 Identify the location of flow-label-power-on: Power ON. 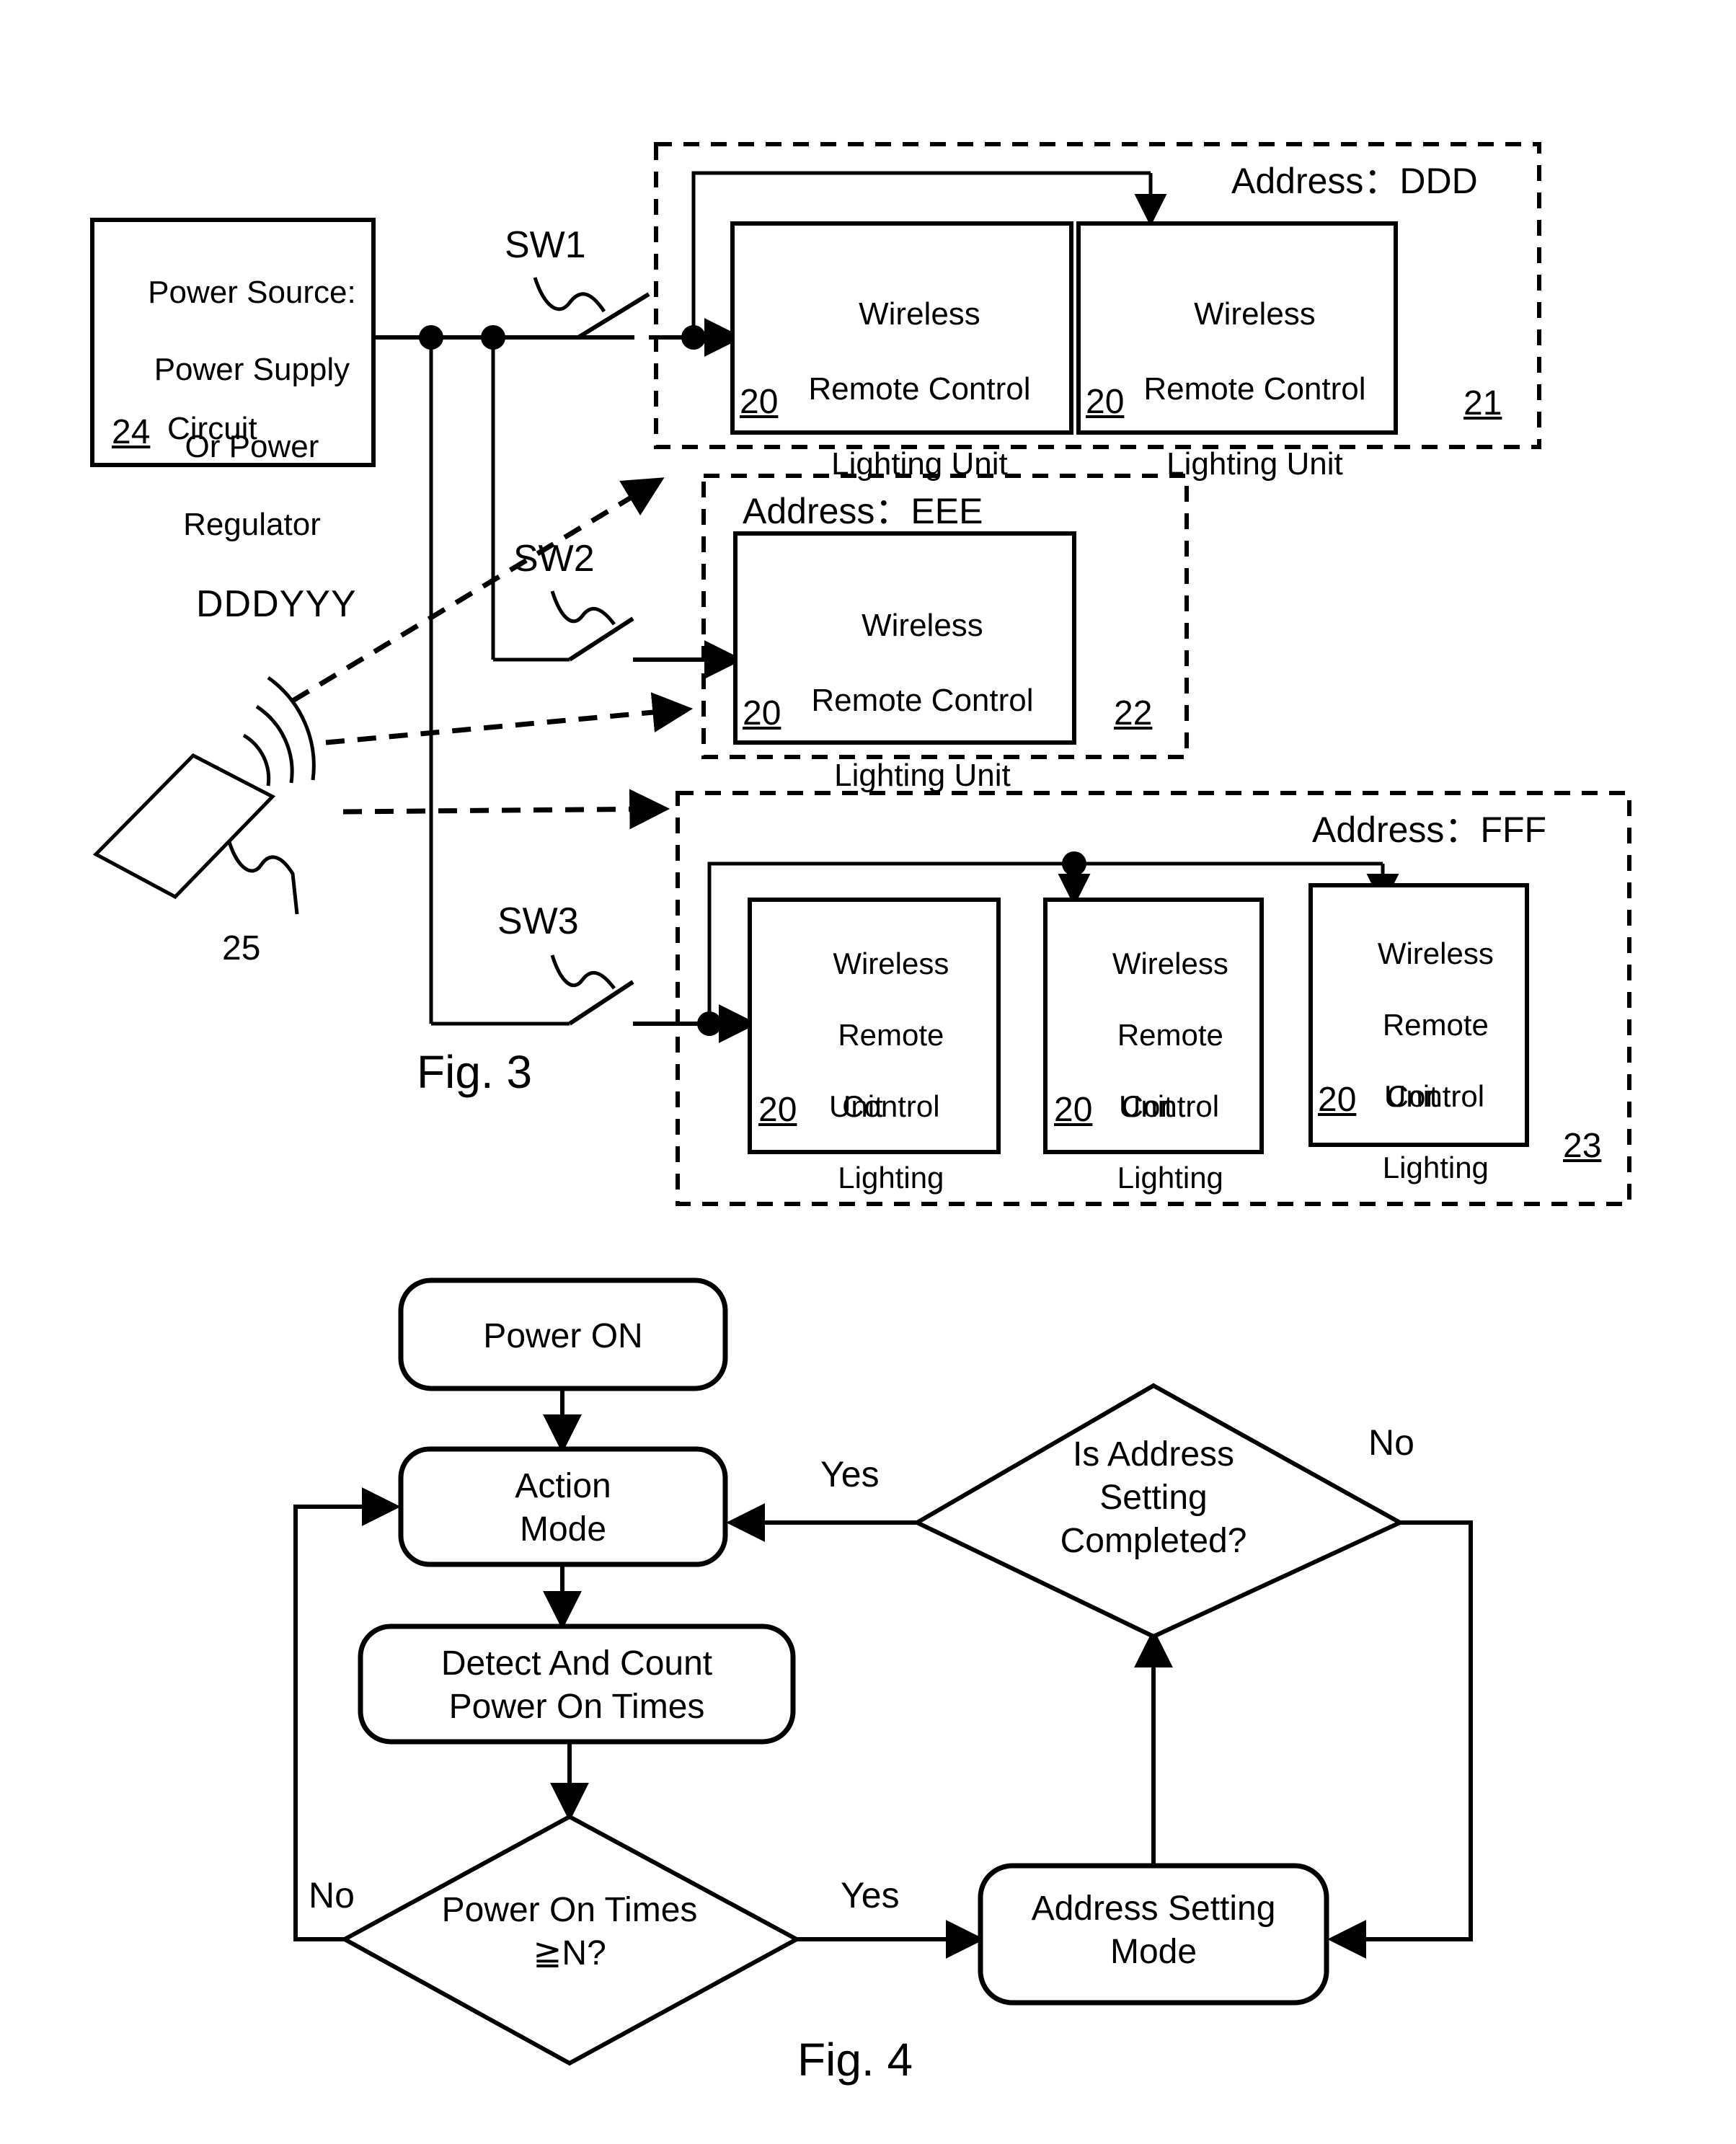
(563, 1336).